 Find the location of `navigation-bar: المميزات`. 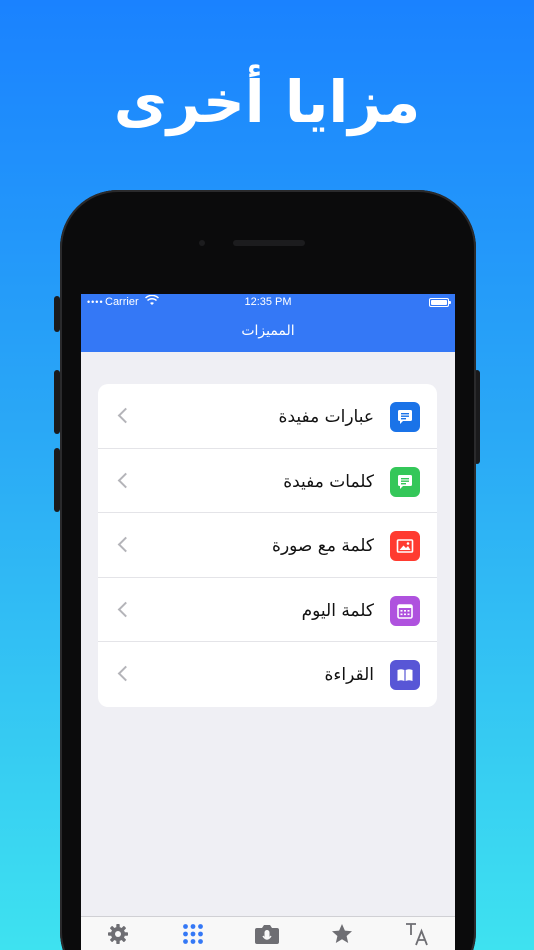

navigation-bar: المميزات is located at coordinates (268, 332).